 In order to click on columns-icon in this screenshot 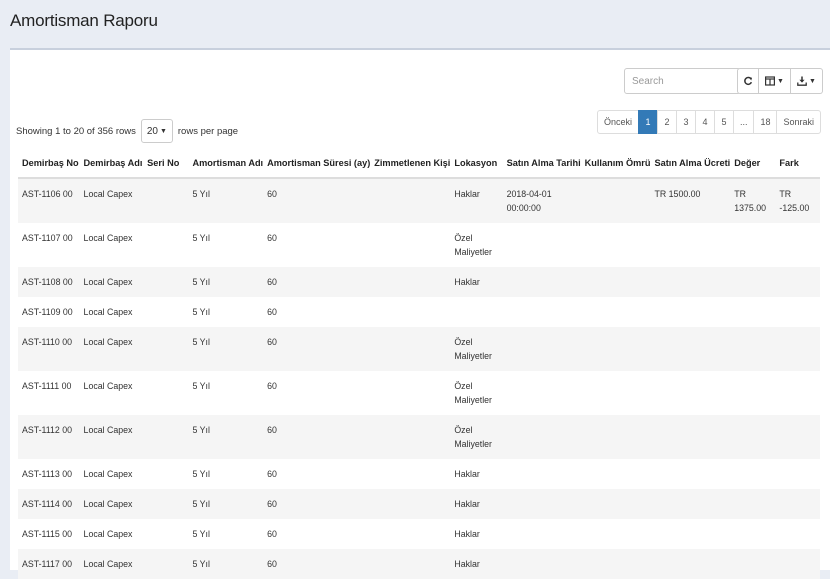, I will do `click(770, 81)`.